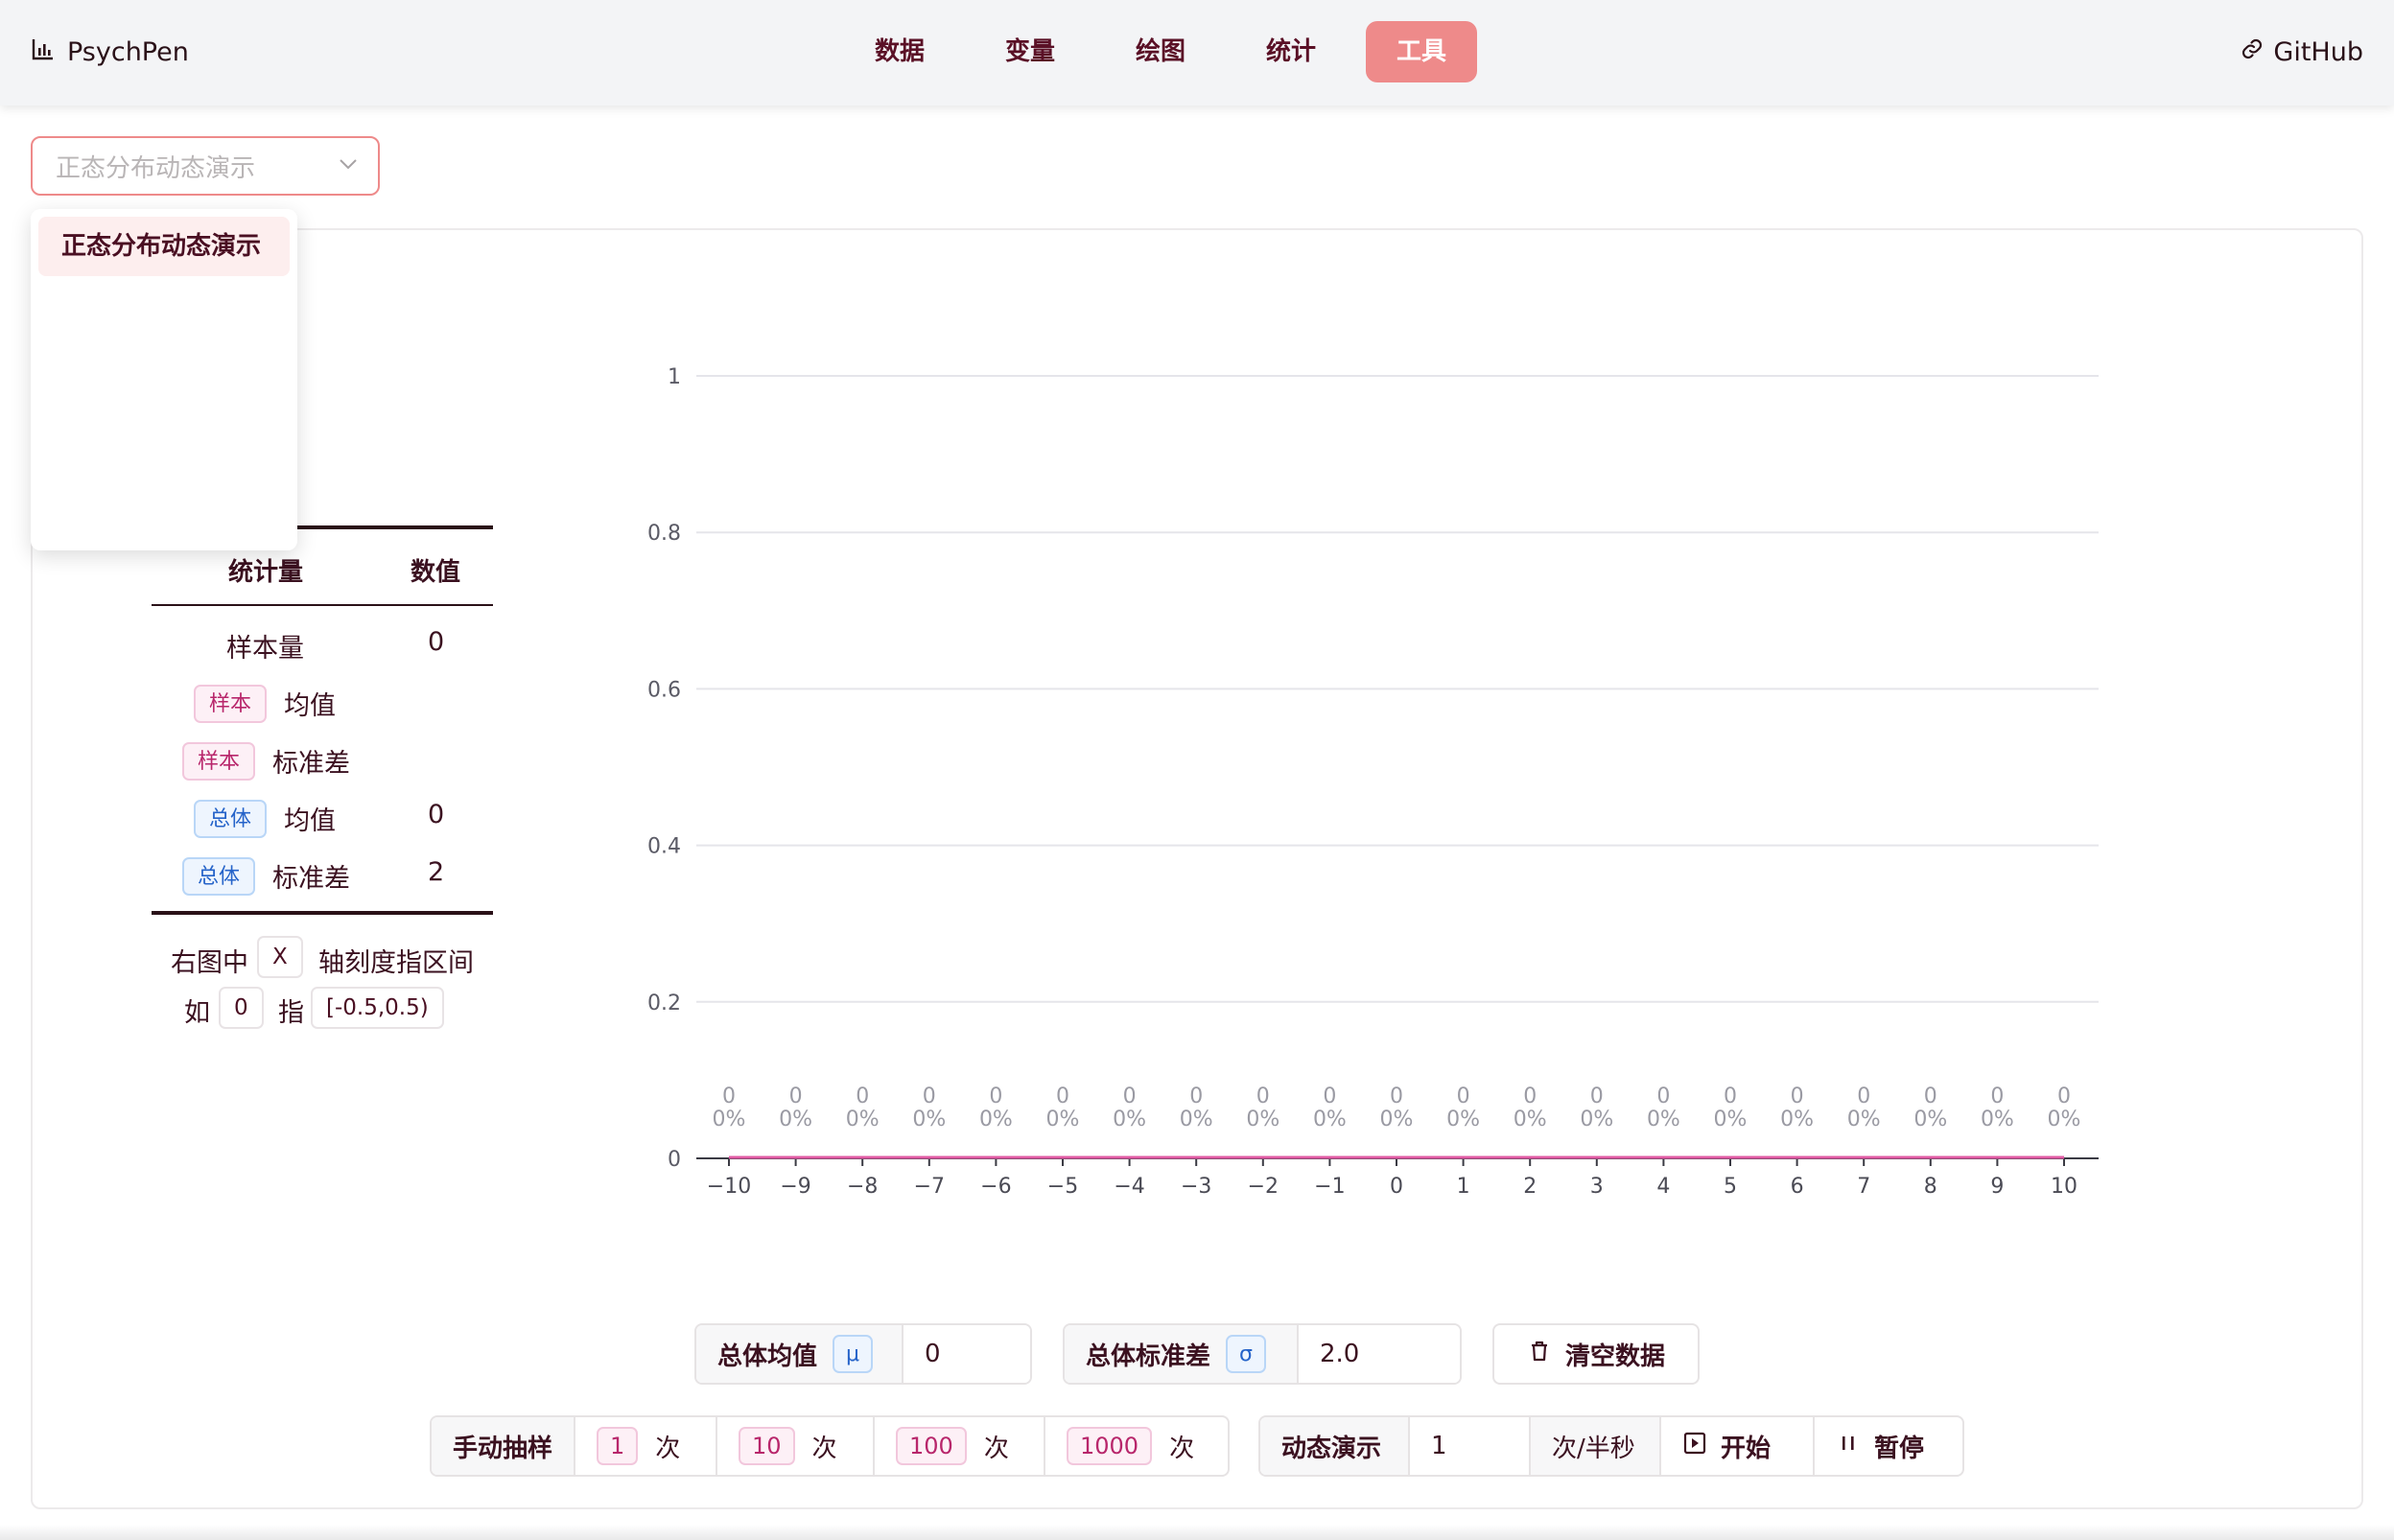 Image resolution: width=2394 pixels, height=1540 pixels. I want to click on start-button: 开始, so click(1738, 1446).